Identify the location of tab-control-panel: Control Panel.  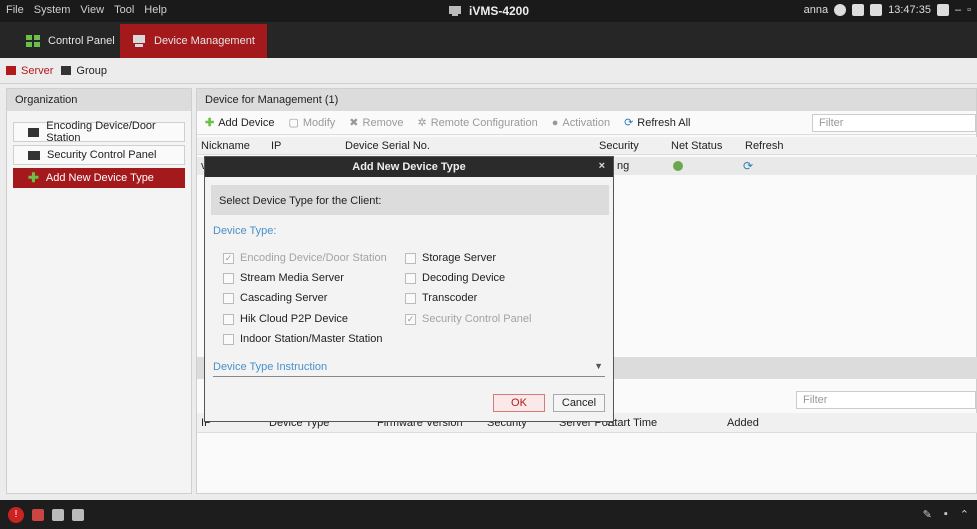
(70, 41).